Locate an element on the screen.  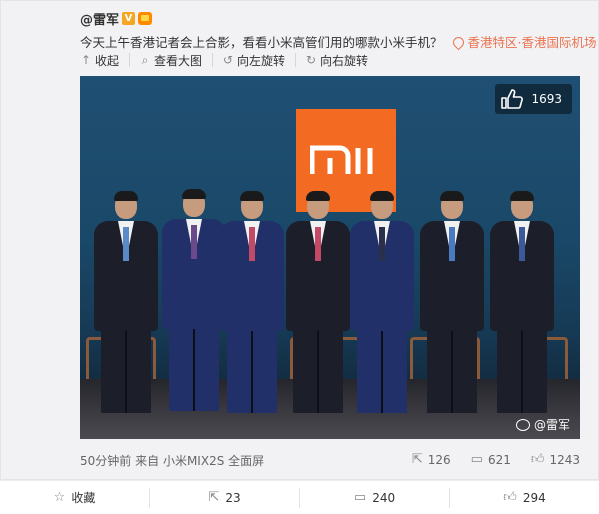
like-button: 👍︎ 294 is located at coordinates (524, 498).